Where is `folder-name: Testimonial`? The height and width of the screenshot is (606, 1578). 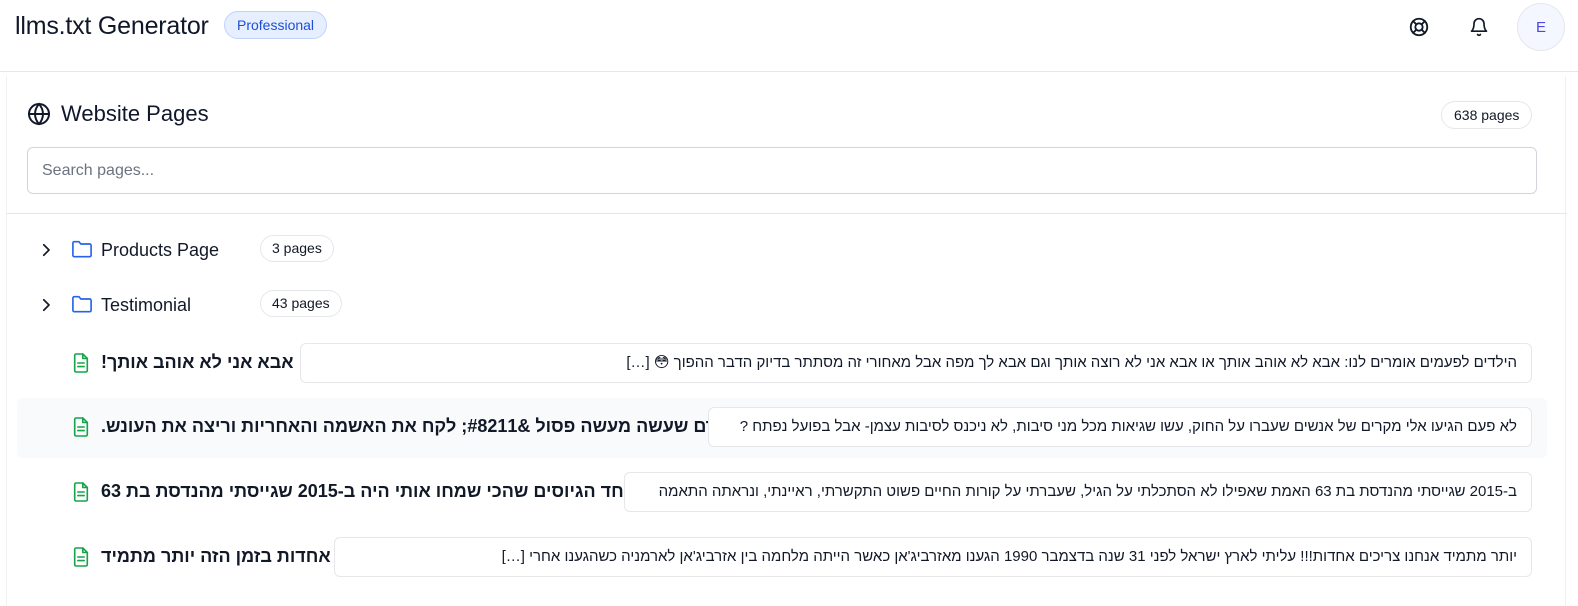
folder-name: Testimonial is located at coordinates (146, 305).